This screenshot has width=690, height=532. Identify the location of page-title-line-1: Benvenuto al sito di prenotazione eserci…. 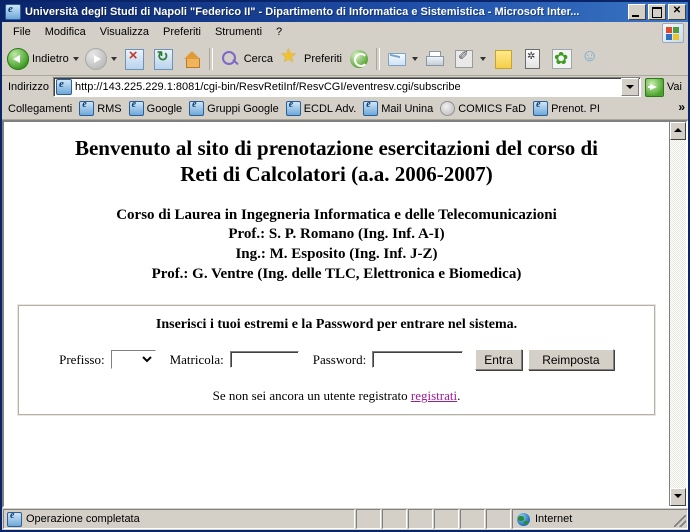
(336, 148).